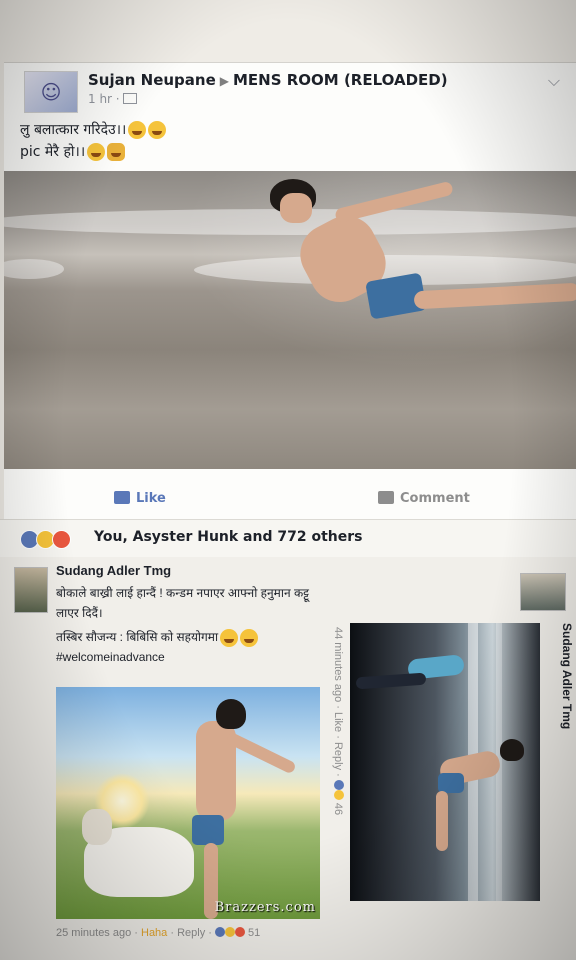  I want to click on reactions-row: You, Asyster Hunk and 772 others, so click(288, 539).